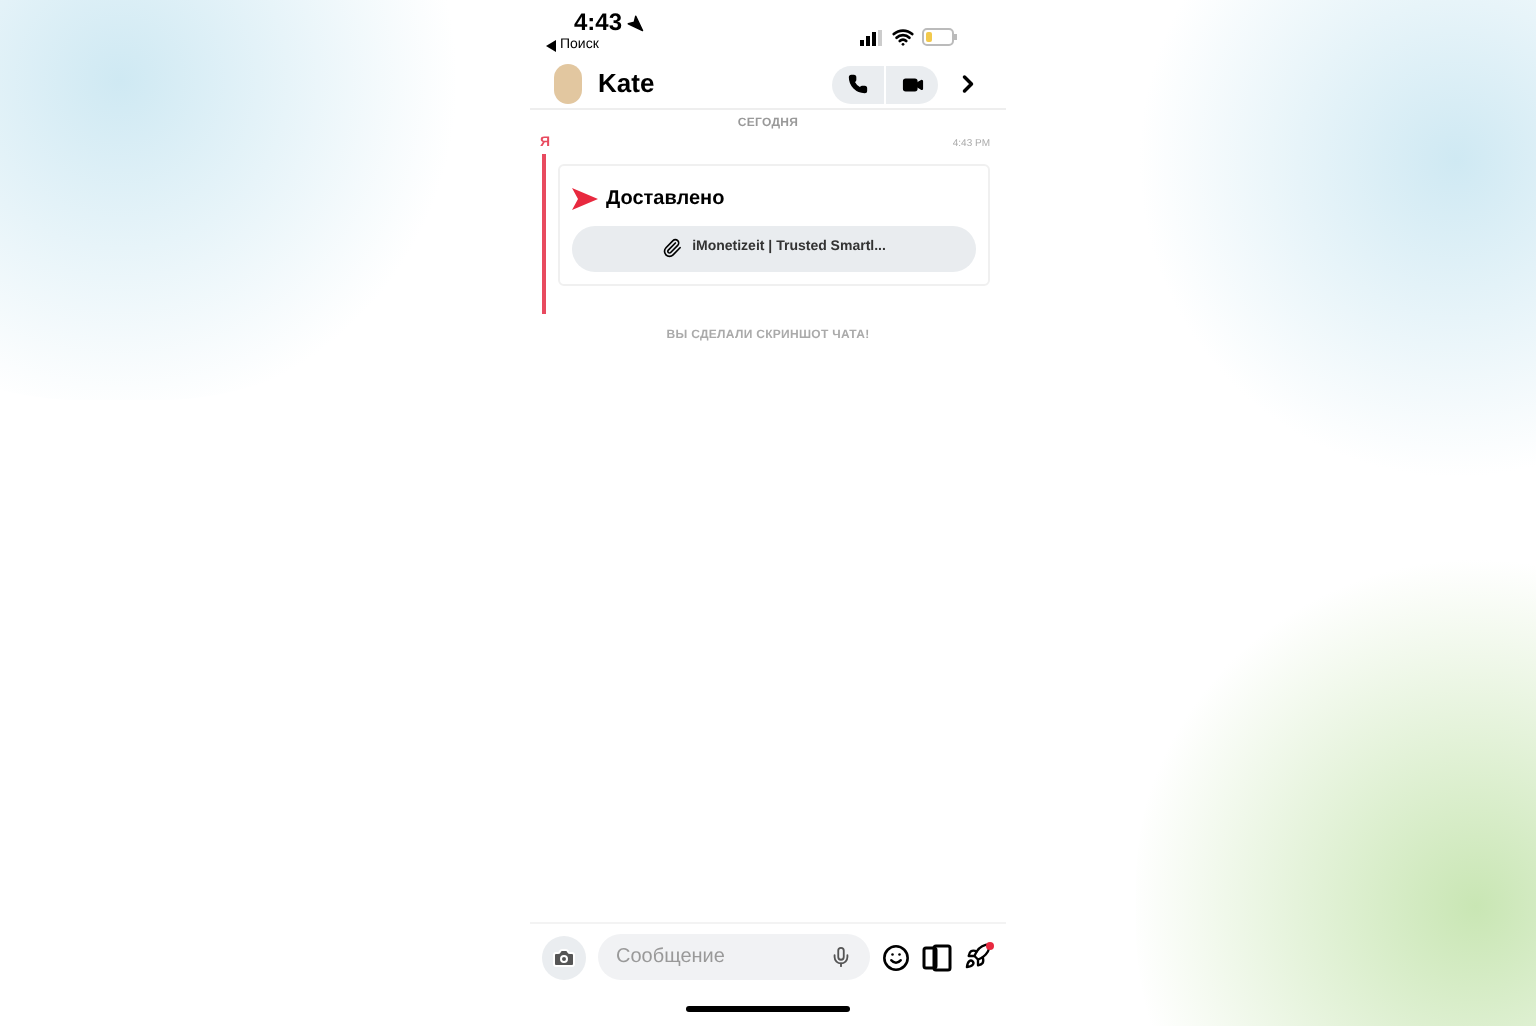 The image size is (1536, 1026). I want to click on wifi-icon, so click(903, 37).